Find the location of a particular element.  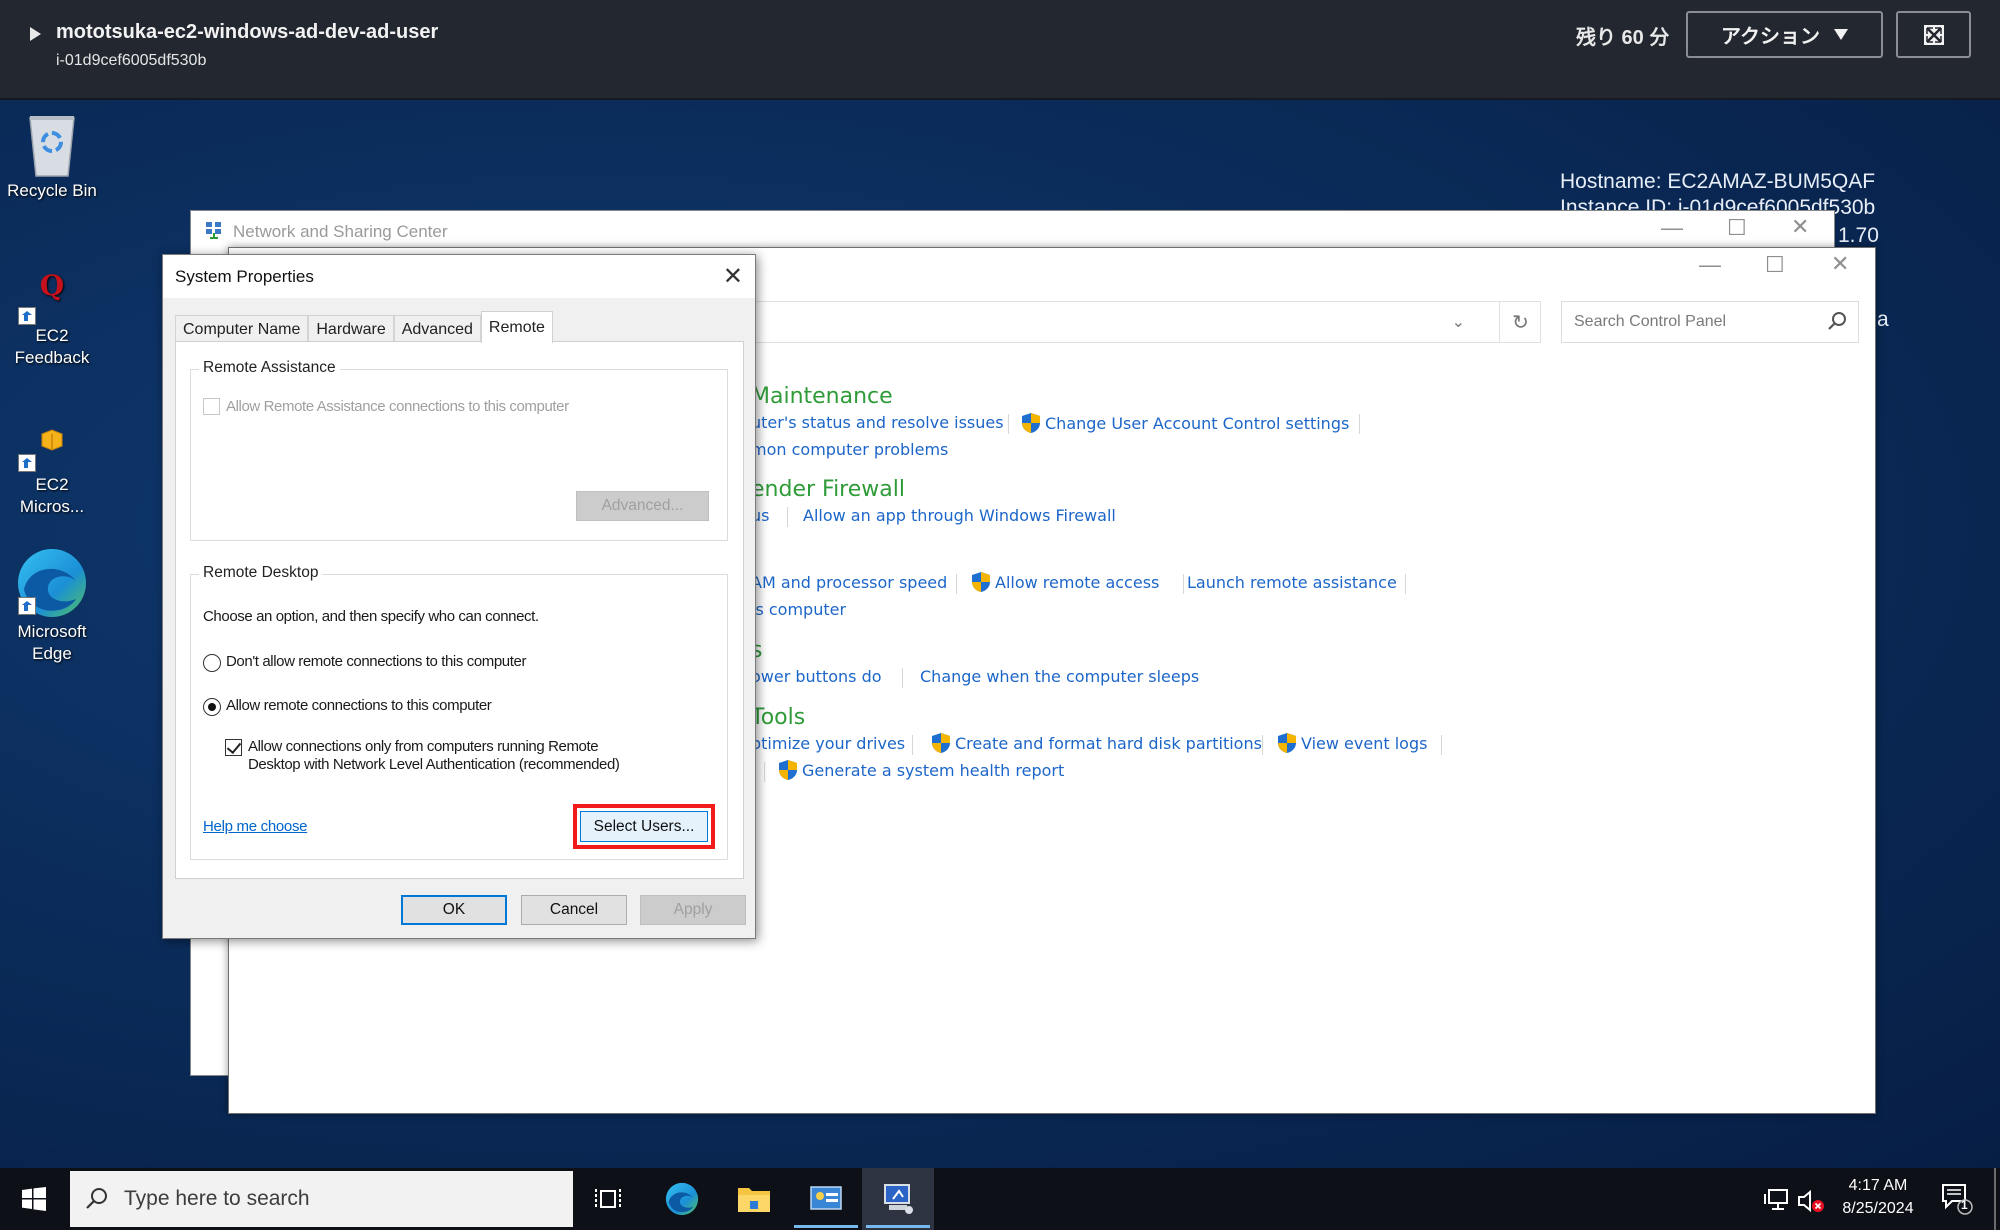

link-allow-remote-access: Allow remote access is located at coordinates (1065, 582).